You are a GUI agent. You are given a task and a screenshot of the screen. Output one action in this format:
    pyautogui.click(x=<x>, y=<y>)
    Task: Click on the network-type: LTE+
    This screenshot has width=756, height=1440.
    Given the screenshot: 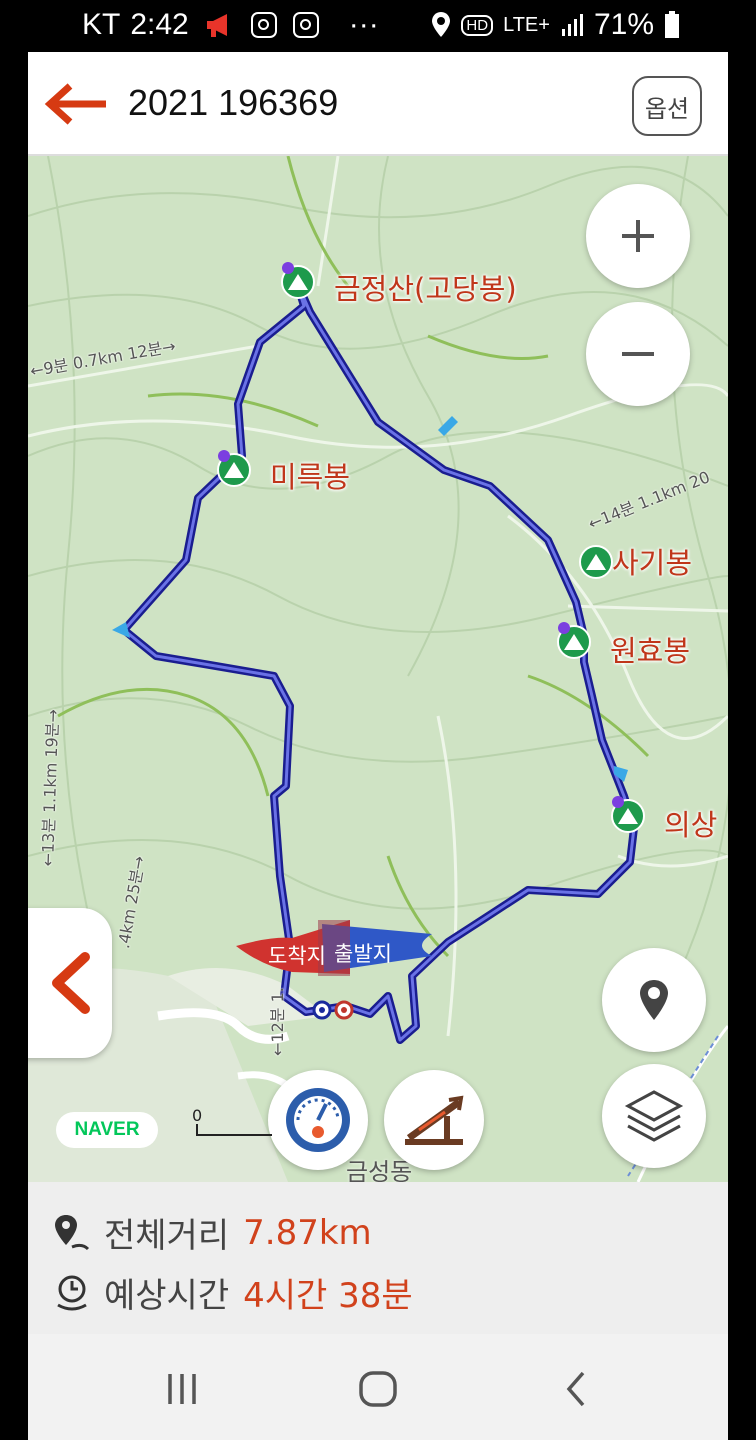 What is the action you would take?
    pyautogui.click(x=526, y=24)
    